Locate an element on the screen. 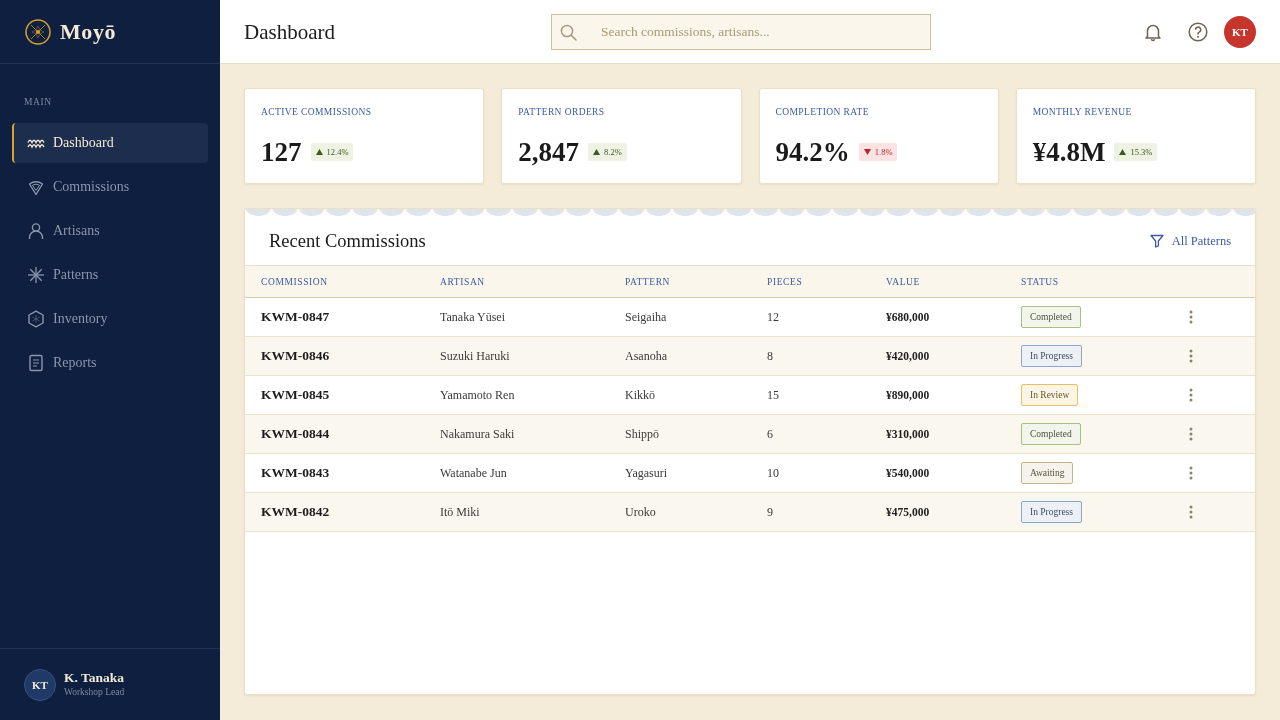 The image size is (1280, 720). brand-name: Moyō is located at coordinates (88, 31).